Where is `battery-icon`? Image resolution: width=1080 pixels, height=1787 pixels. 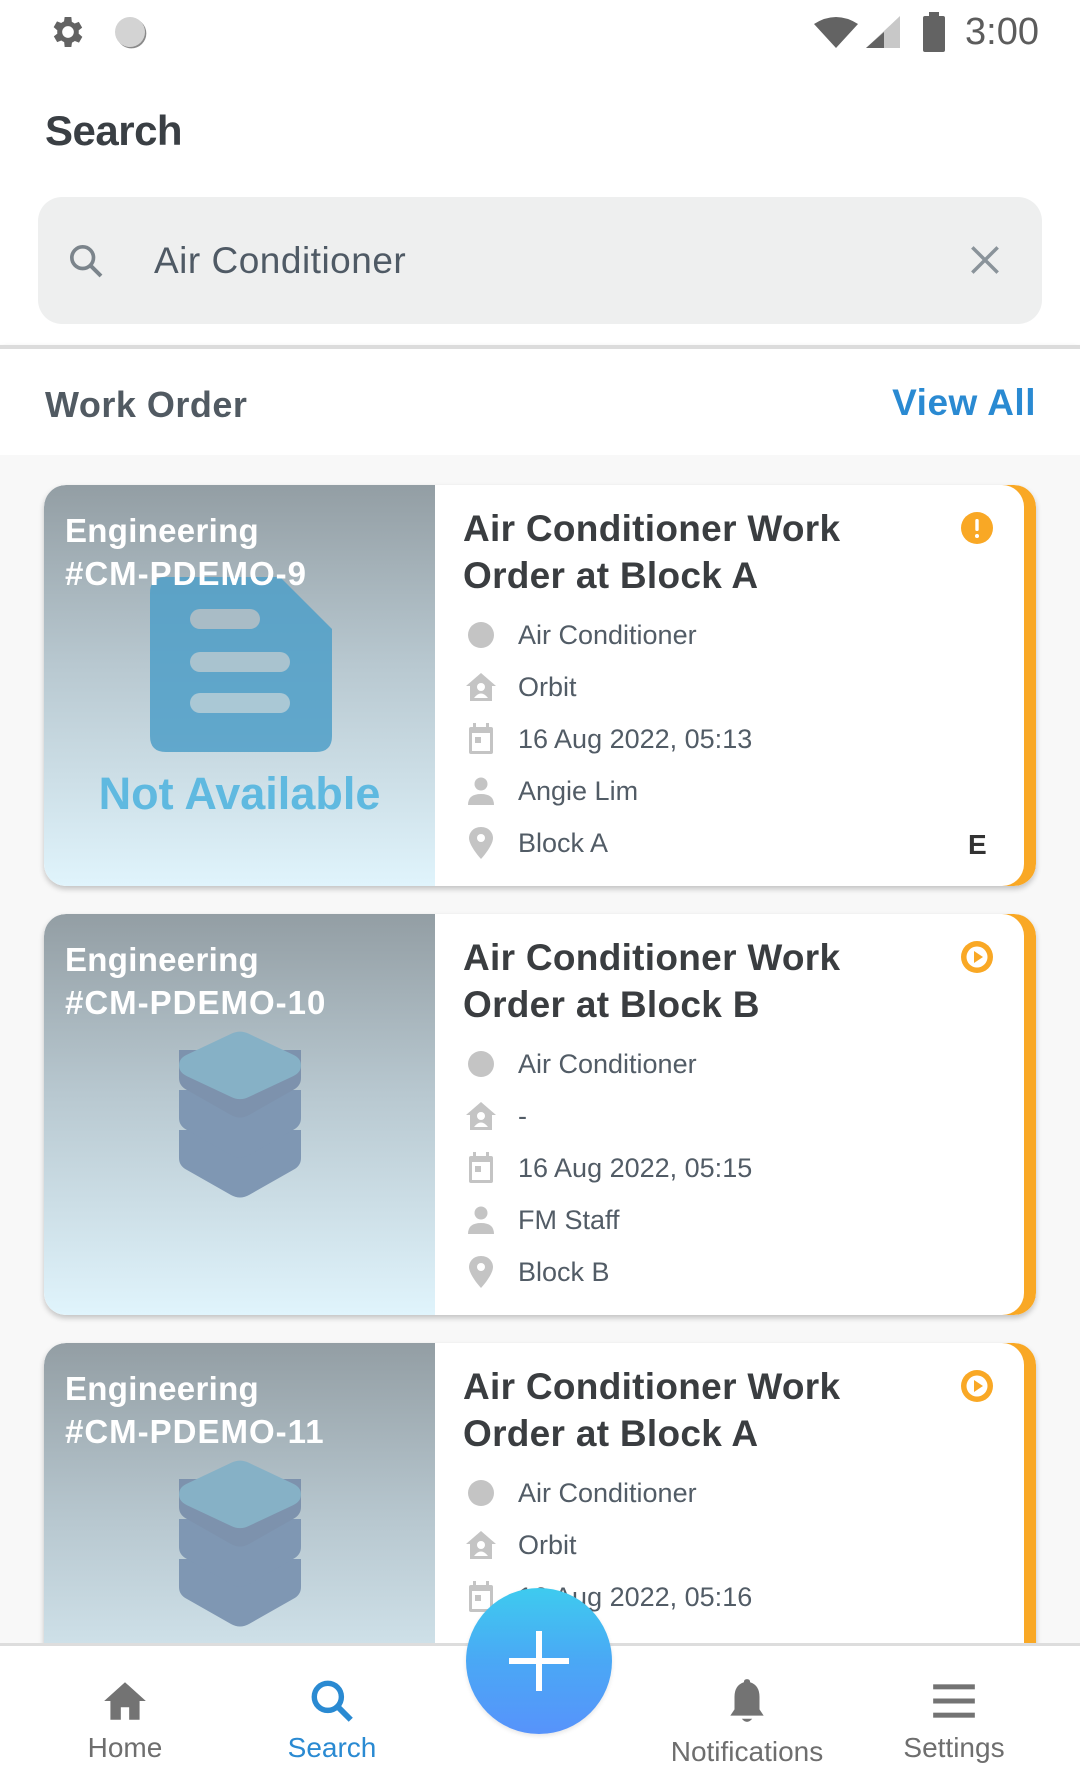
battery-icon is located at coordinates (934, 32).